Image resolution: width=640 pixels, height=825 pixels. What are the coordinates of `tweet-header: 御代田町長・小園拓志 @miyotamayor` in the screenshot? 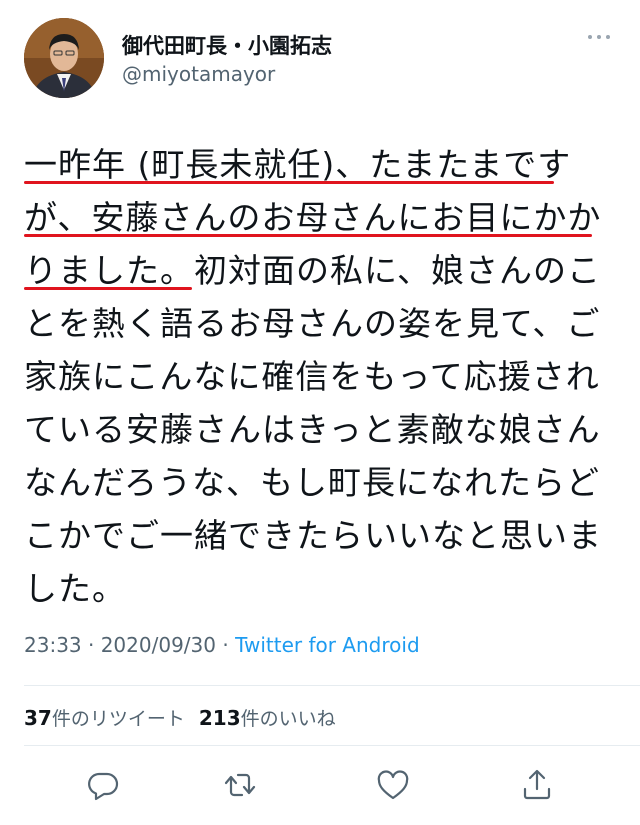 It's located at (320, 55).